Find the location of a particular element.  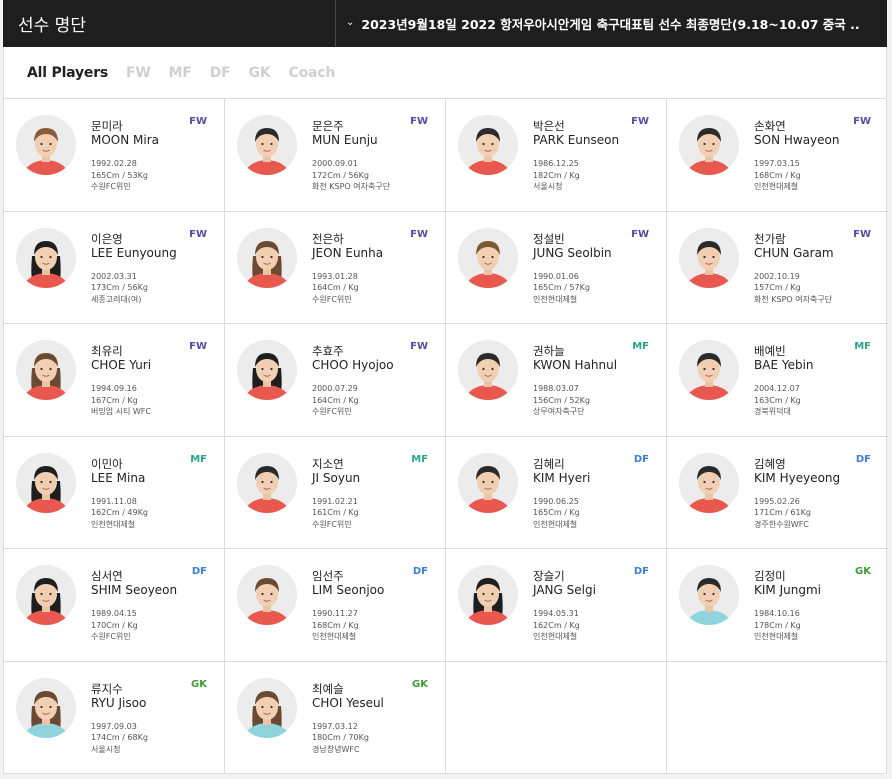

position-badge: GK is located at coordinates (199, 684).